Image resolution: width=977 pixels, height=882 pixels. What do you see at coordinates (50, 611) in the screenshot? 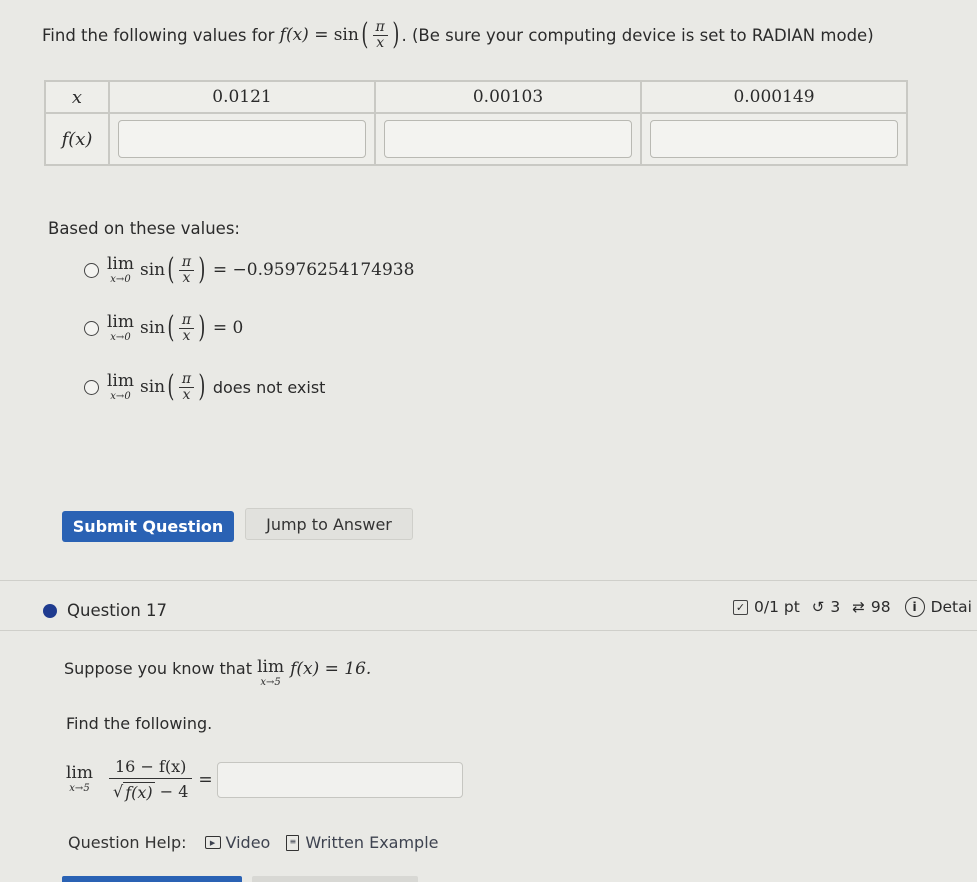
I see `question-status-dot` at bounding box center [50, 611].